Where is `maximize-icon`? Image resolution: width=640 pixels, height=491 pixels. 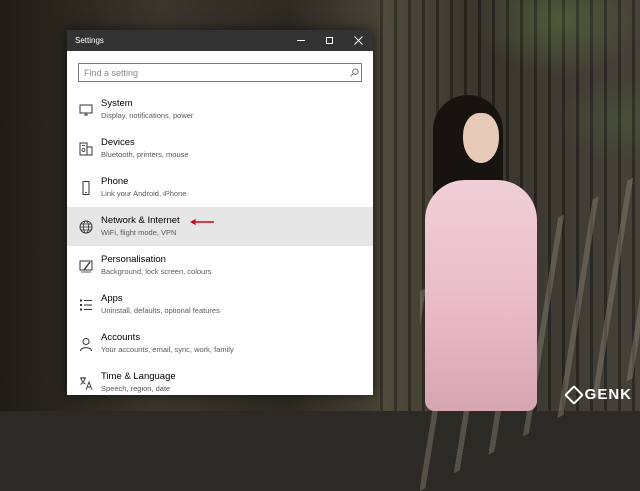 maximize-icon is located at coordinates (329, 40).